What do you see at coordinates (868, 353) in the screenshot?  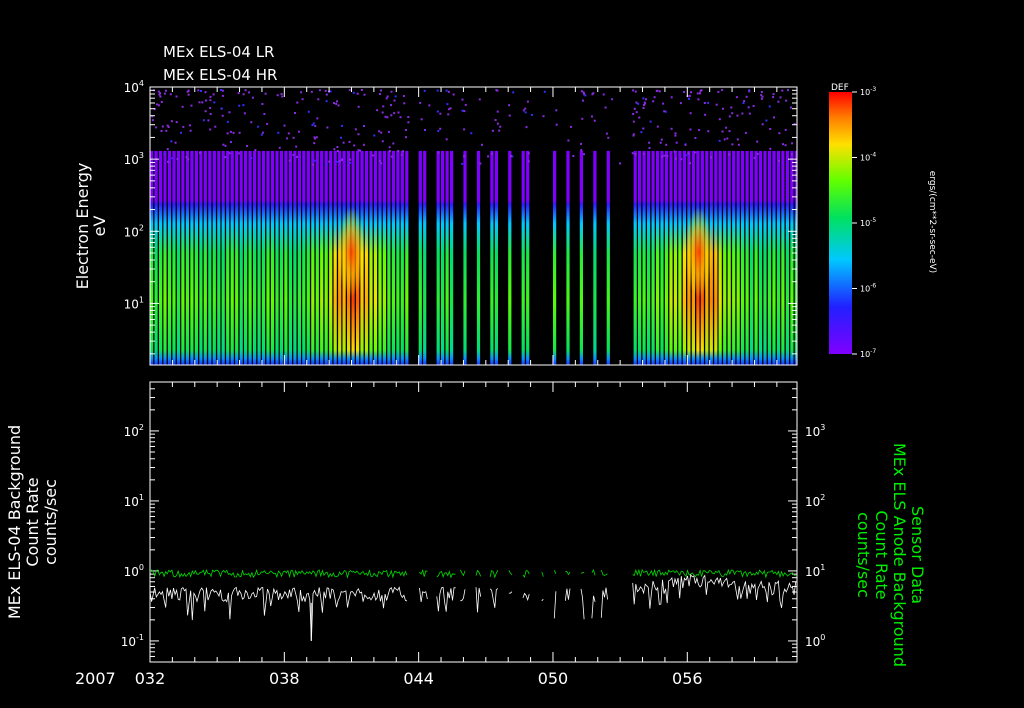 I see `colorbar-tick-label: 10-7` at bounding box center [868, 353].